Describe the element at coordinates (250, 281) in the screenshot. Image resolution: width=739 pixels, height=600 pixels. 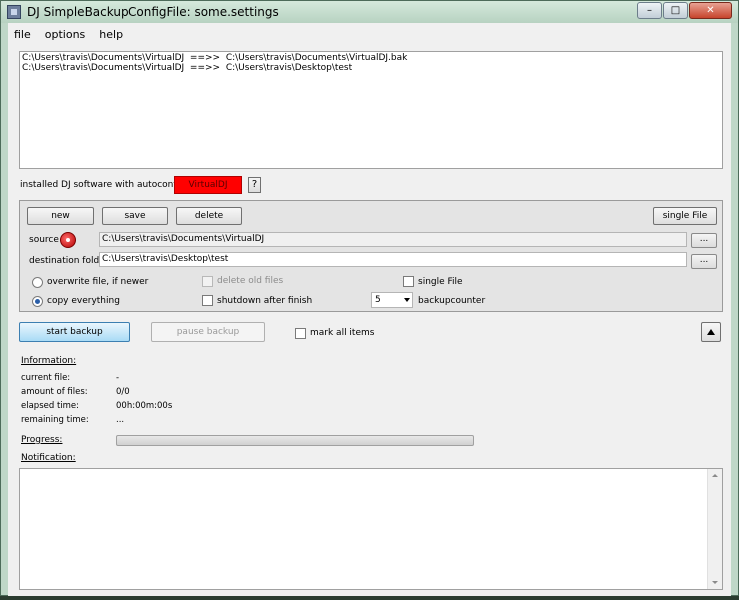
I see `delete-old-files-label: delete old files` at that location.